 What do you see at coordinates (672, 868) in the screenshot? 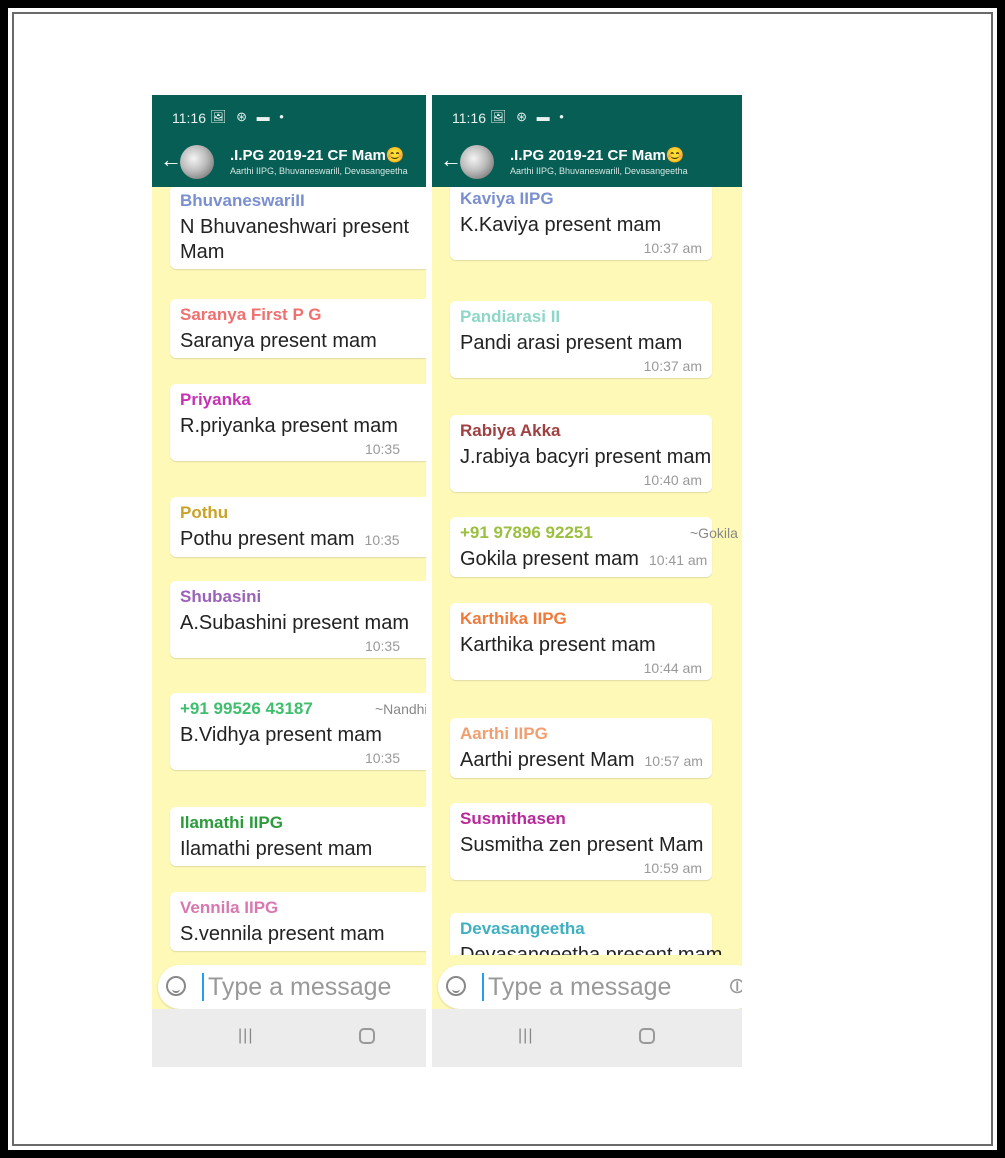
I see `message-time: 10:59 am` at bounding box center [672, 868].